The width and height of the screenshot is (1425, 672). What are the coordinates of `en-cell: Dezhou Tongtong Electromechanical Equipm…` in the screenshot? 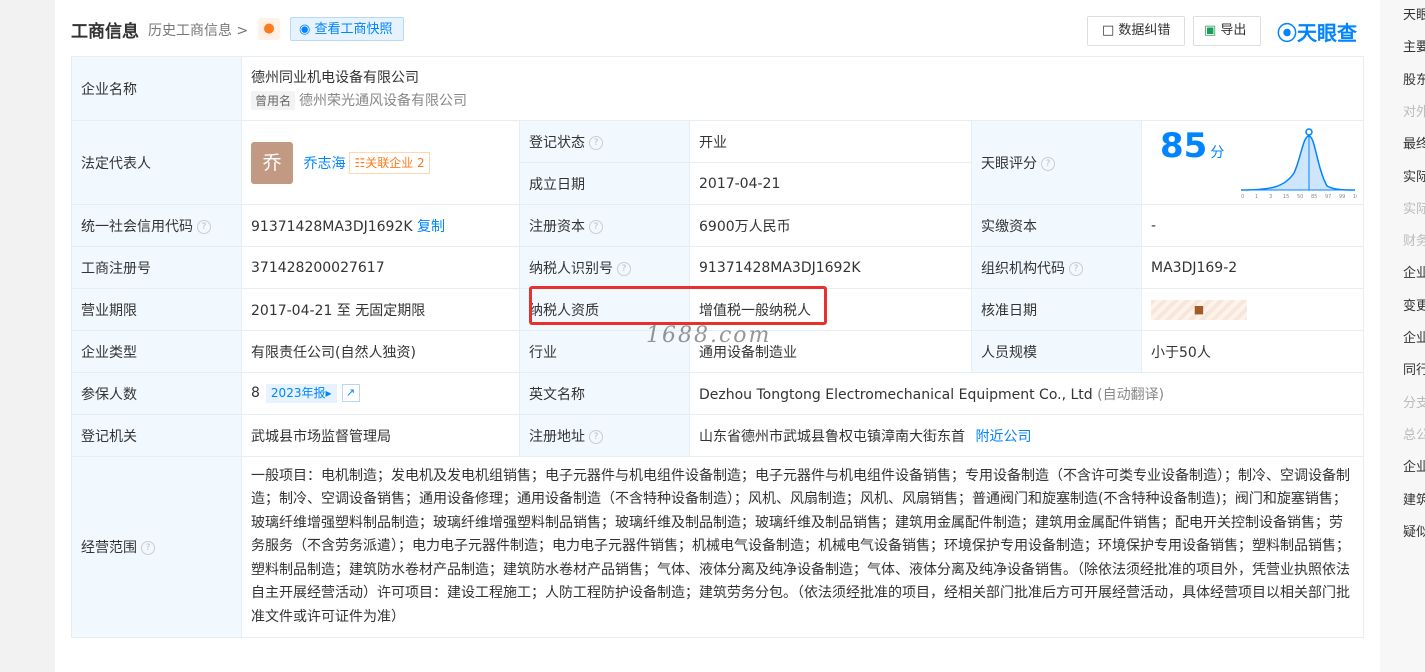 It's located at (1026, 393).